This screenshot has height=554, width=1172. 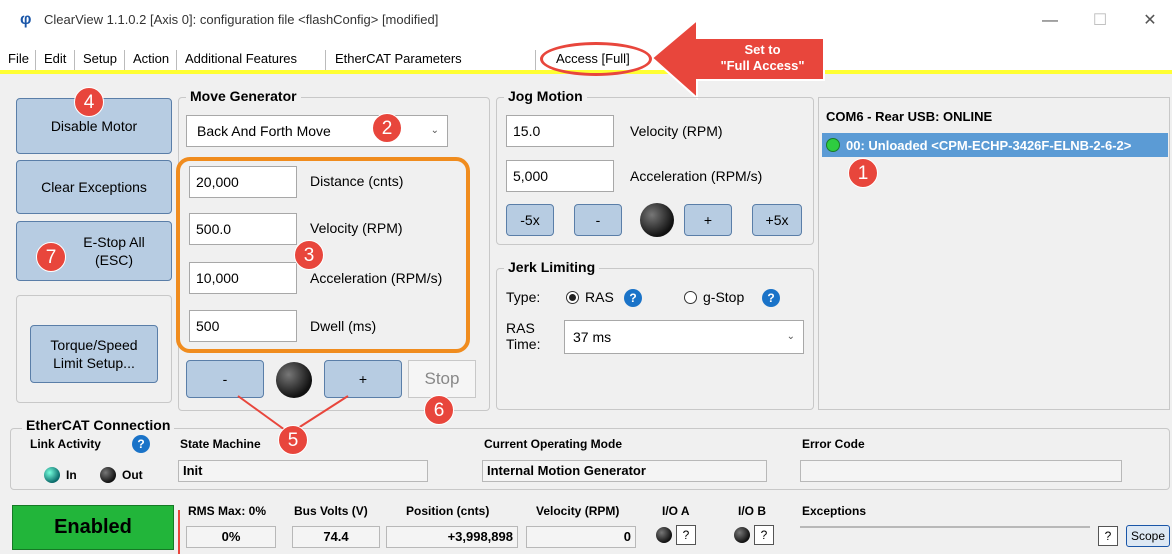 I want to click on io-b-help-button: ?, so click(x=764, y=535).